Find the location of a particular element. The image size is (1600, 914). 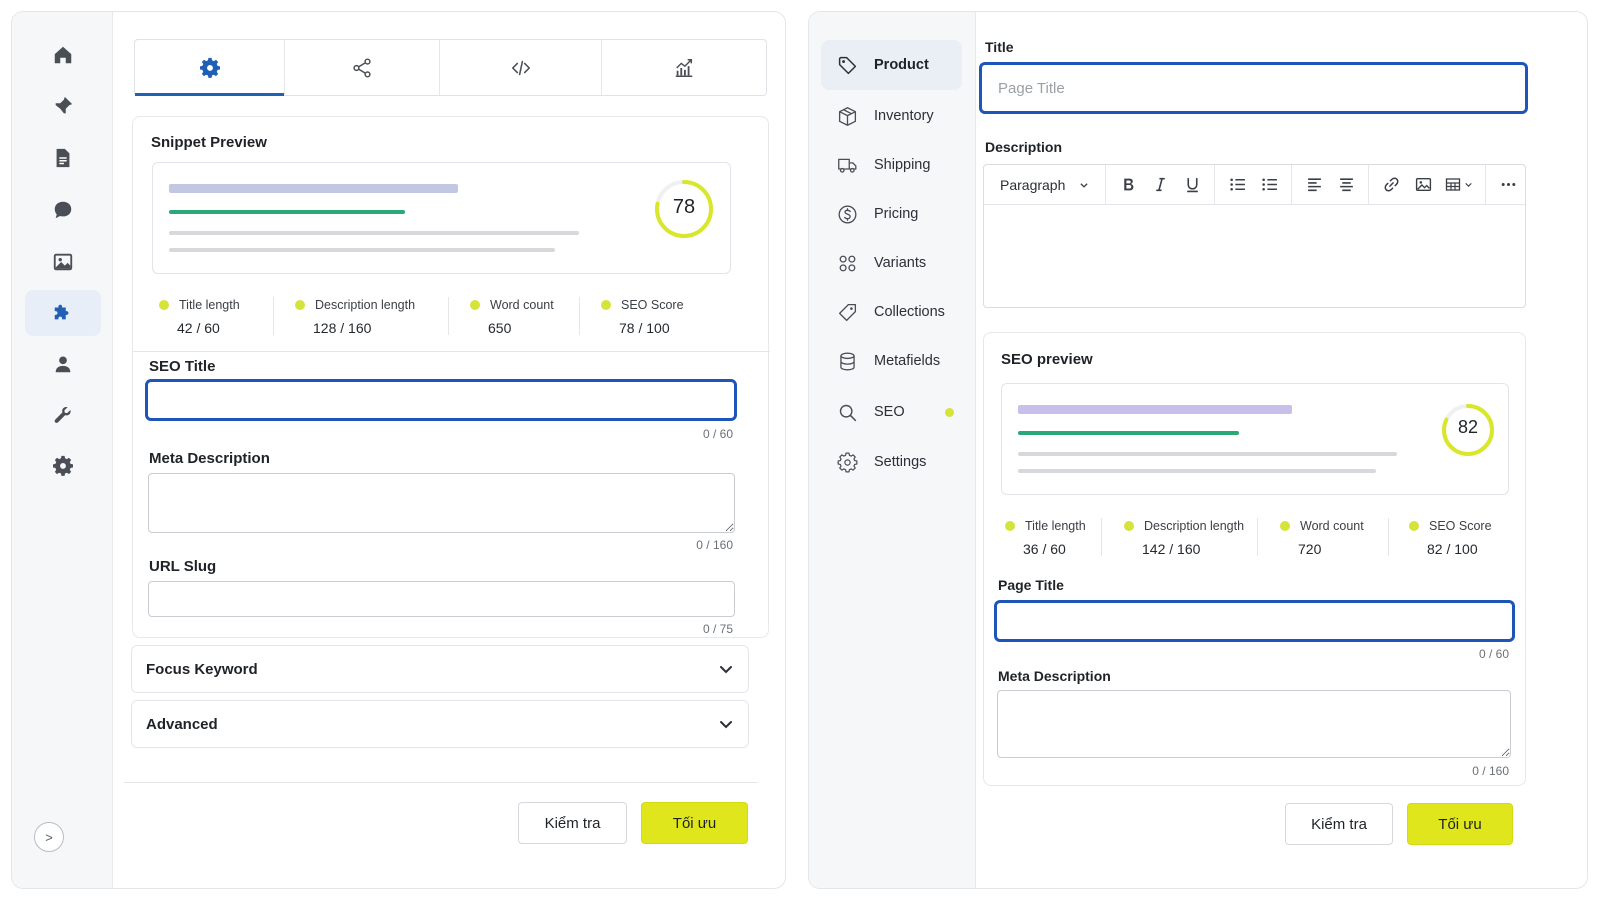

sidebar-item-shipping: Shipping is located at coordinates (891, 165).